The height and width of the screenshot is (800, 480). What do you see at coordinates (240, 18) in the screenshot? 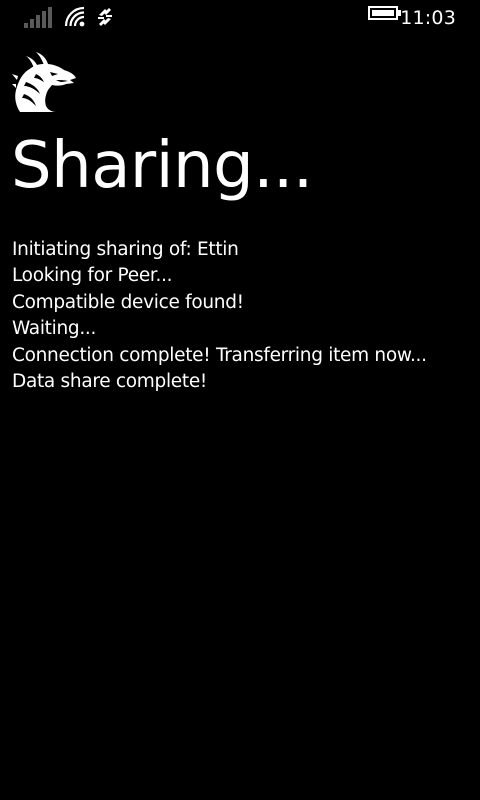
I see `status-bar: 11:03` at bounding box center [240, 18].